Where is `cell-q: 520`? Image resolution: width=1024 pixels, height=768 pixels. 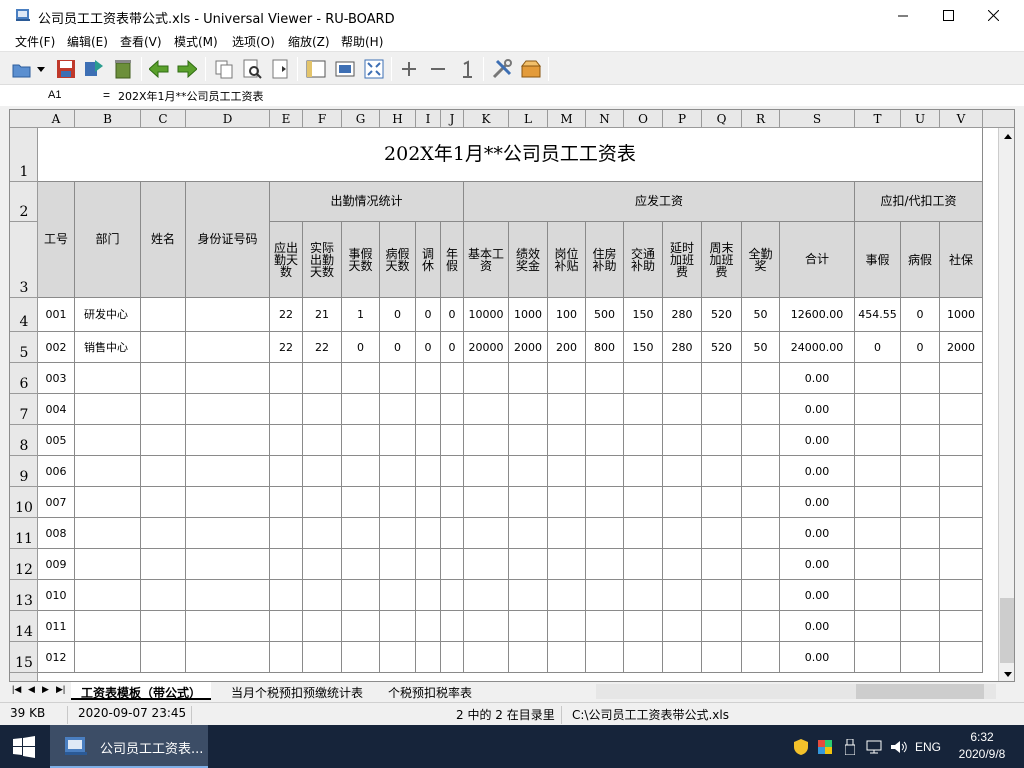 cell-q: 520 is located at coordinates (722, 315).